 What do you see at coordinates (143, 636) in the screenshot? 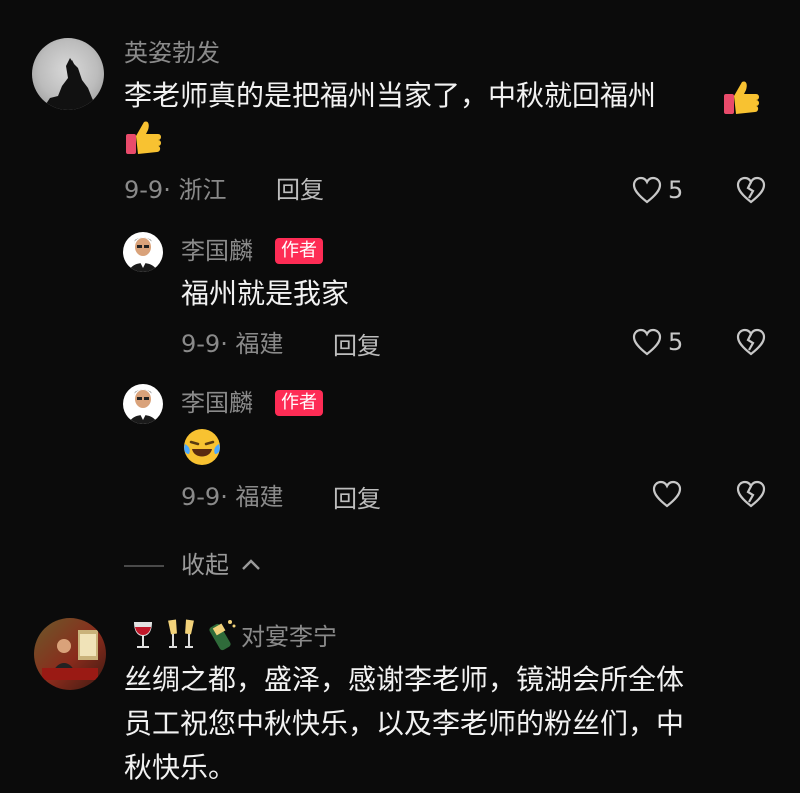
I see `wine-glass-icon` at bounding box center [143, 636].